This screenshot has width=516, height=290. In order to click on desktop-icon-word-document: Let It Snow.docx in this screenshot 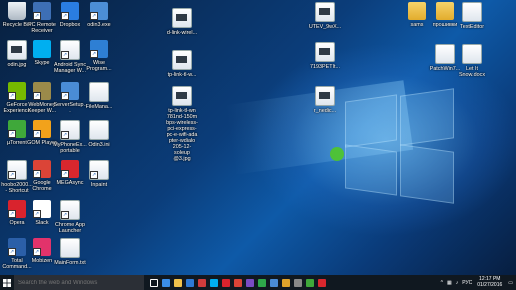, I will do `click(472, 61)`.